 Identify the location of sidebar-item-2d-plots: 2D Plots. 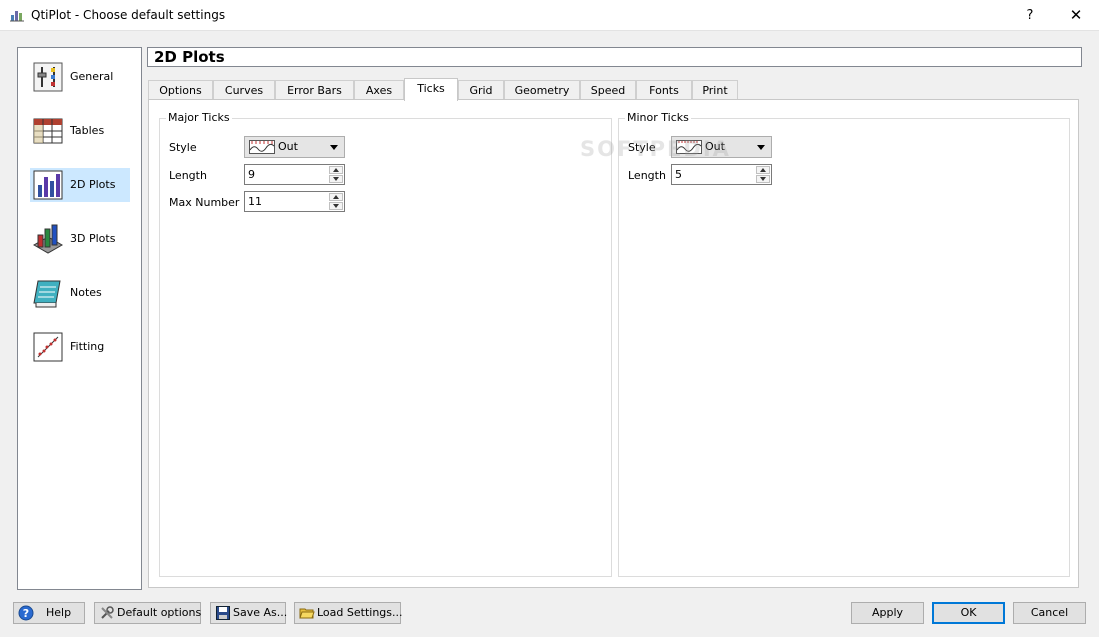
(80, 185).